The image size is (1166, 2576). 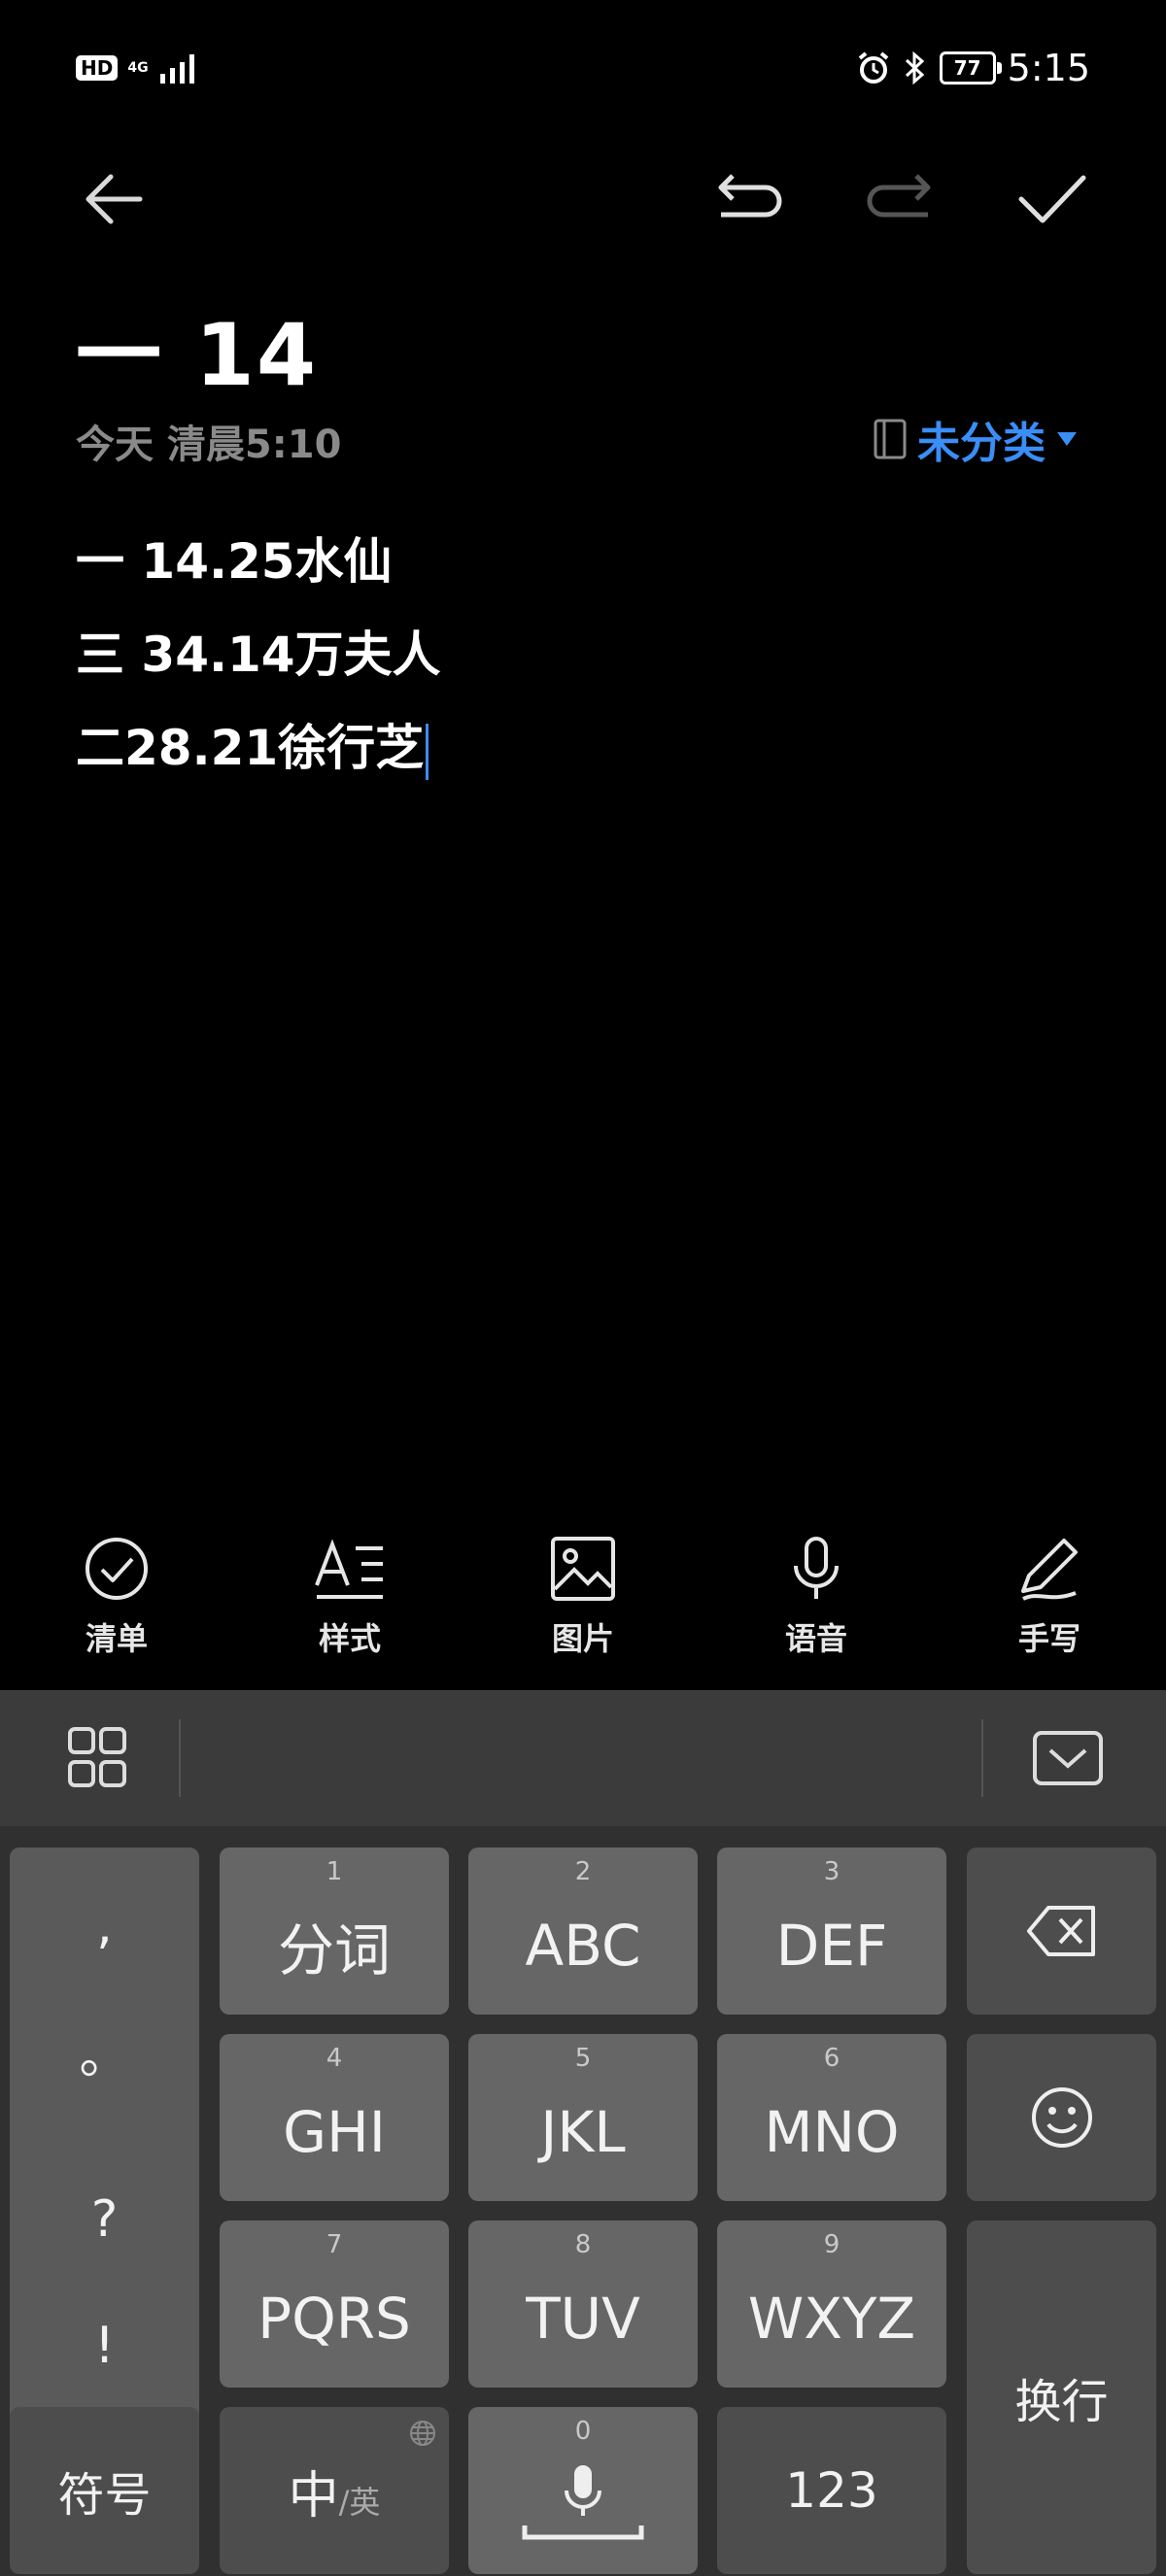 I want to click on key-9: 9 WXYZ, so click(x=831, y=2304).